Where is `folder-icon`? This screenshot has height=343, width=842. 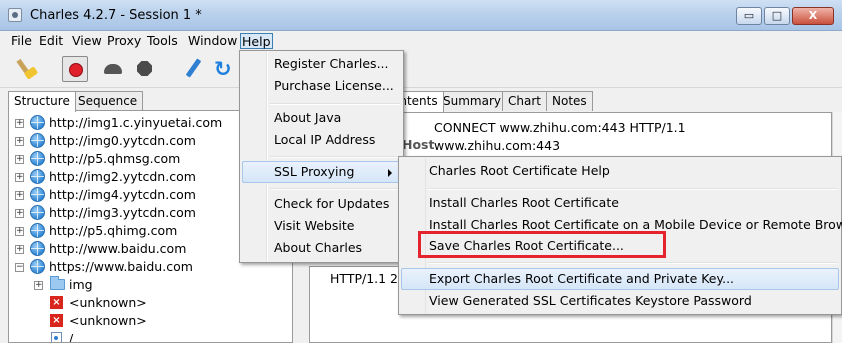
folder-icon is located at coordinates (57, 283).